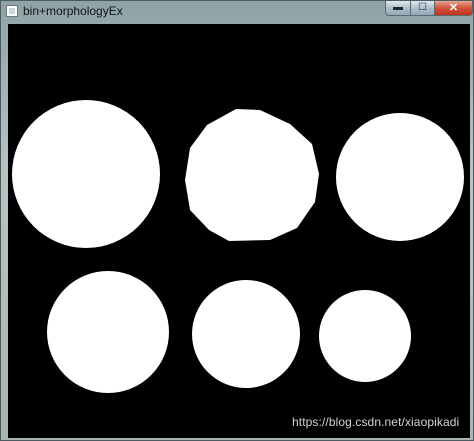 This screenshot has width=474, height=441. Describe the element at coordinates (12, 11) in the screenshot. I see `window-icon` at that location.